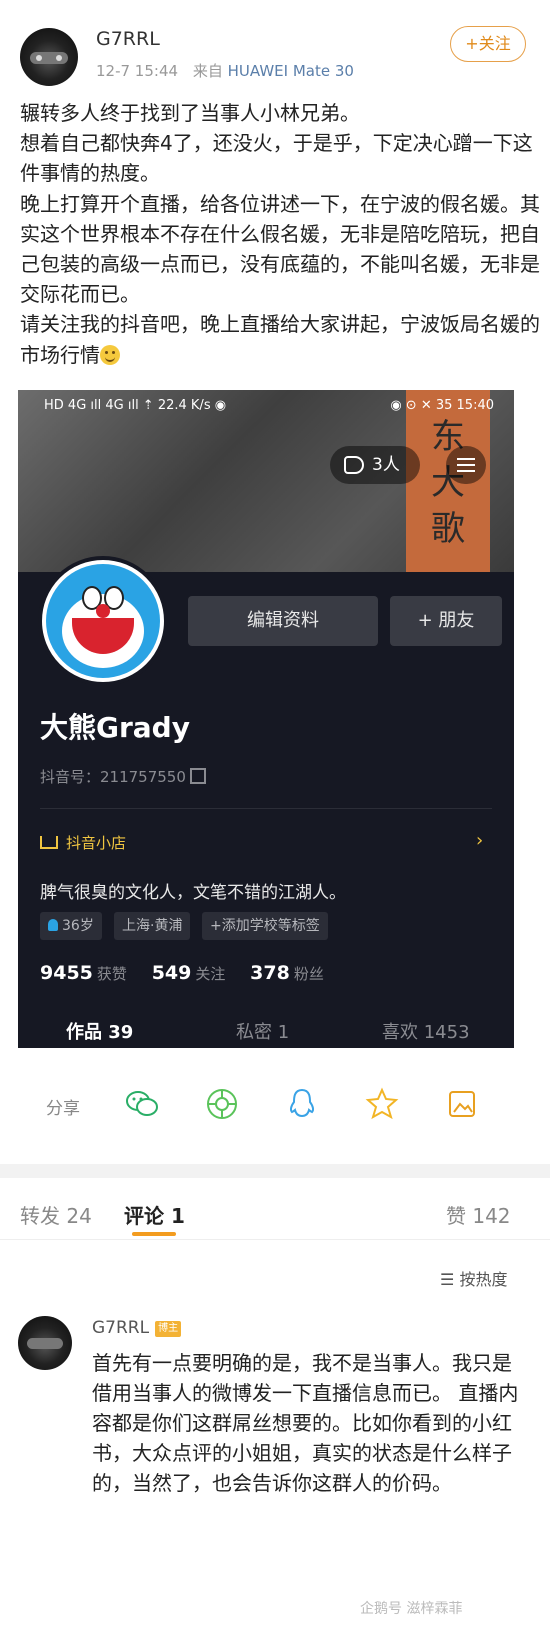 The image size is (550, 1628). I want to click on sort-by-hot-button: ☰ 按热度, so click(473, 1278).